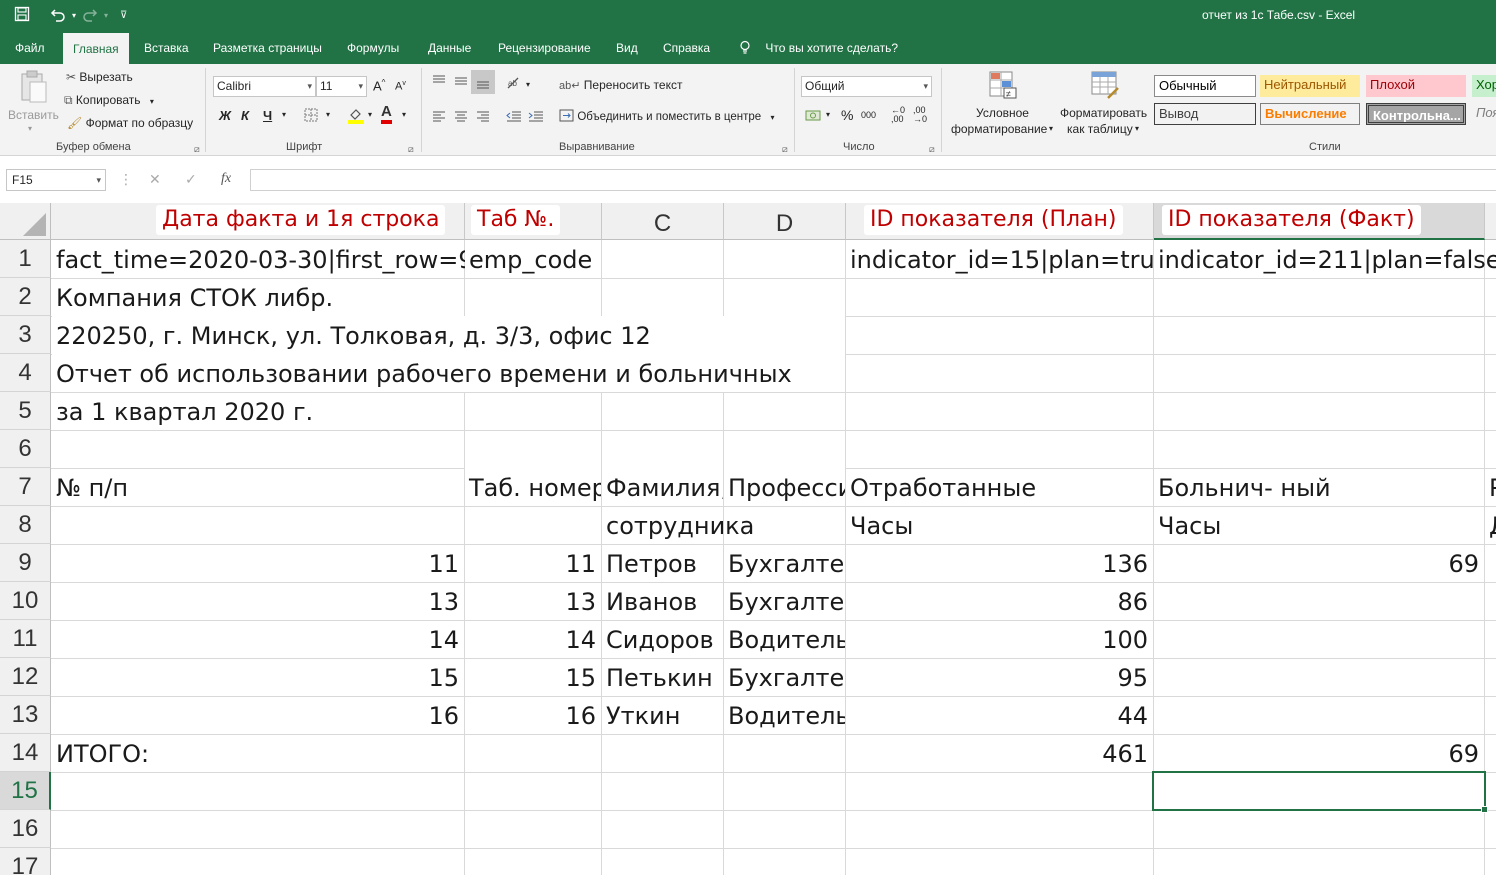 Image resolution: width=1496 pixels, height=875 pixels. I want to click on cell-e7: Отработанные, so click(941, 487).